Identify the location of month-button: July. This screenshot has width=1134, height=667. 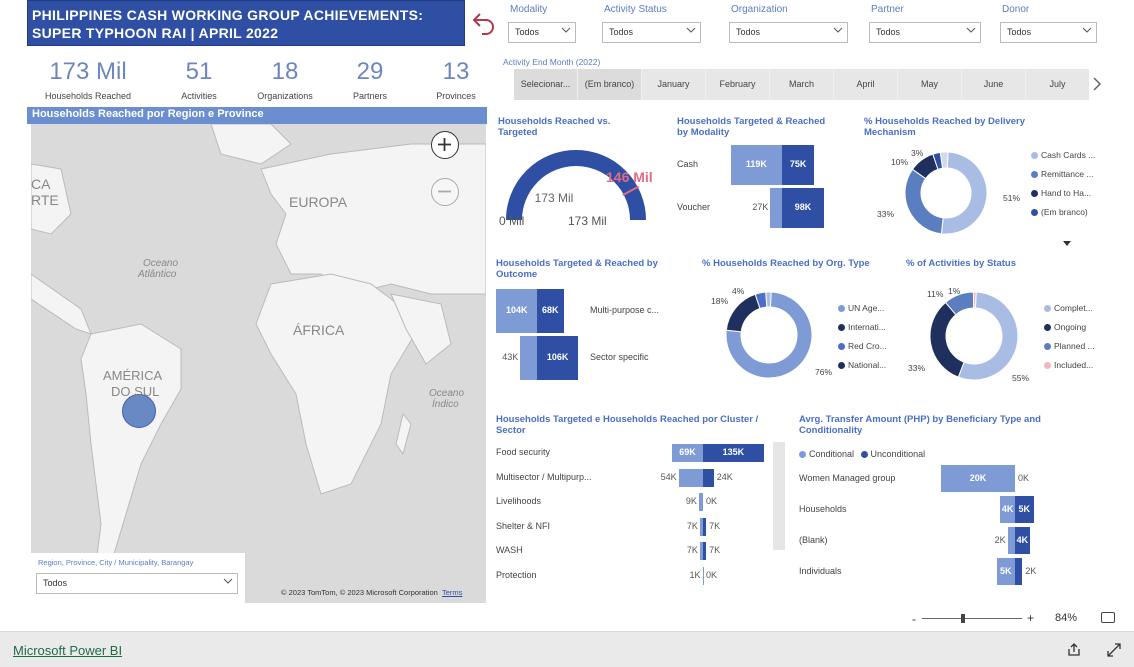
(1057, 84).